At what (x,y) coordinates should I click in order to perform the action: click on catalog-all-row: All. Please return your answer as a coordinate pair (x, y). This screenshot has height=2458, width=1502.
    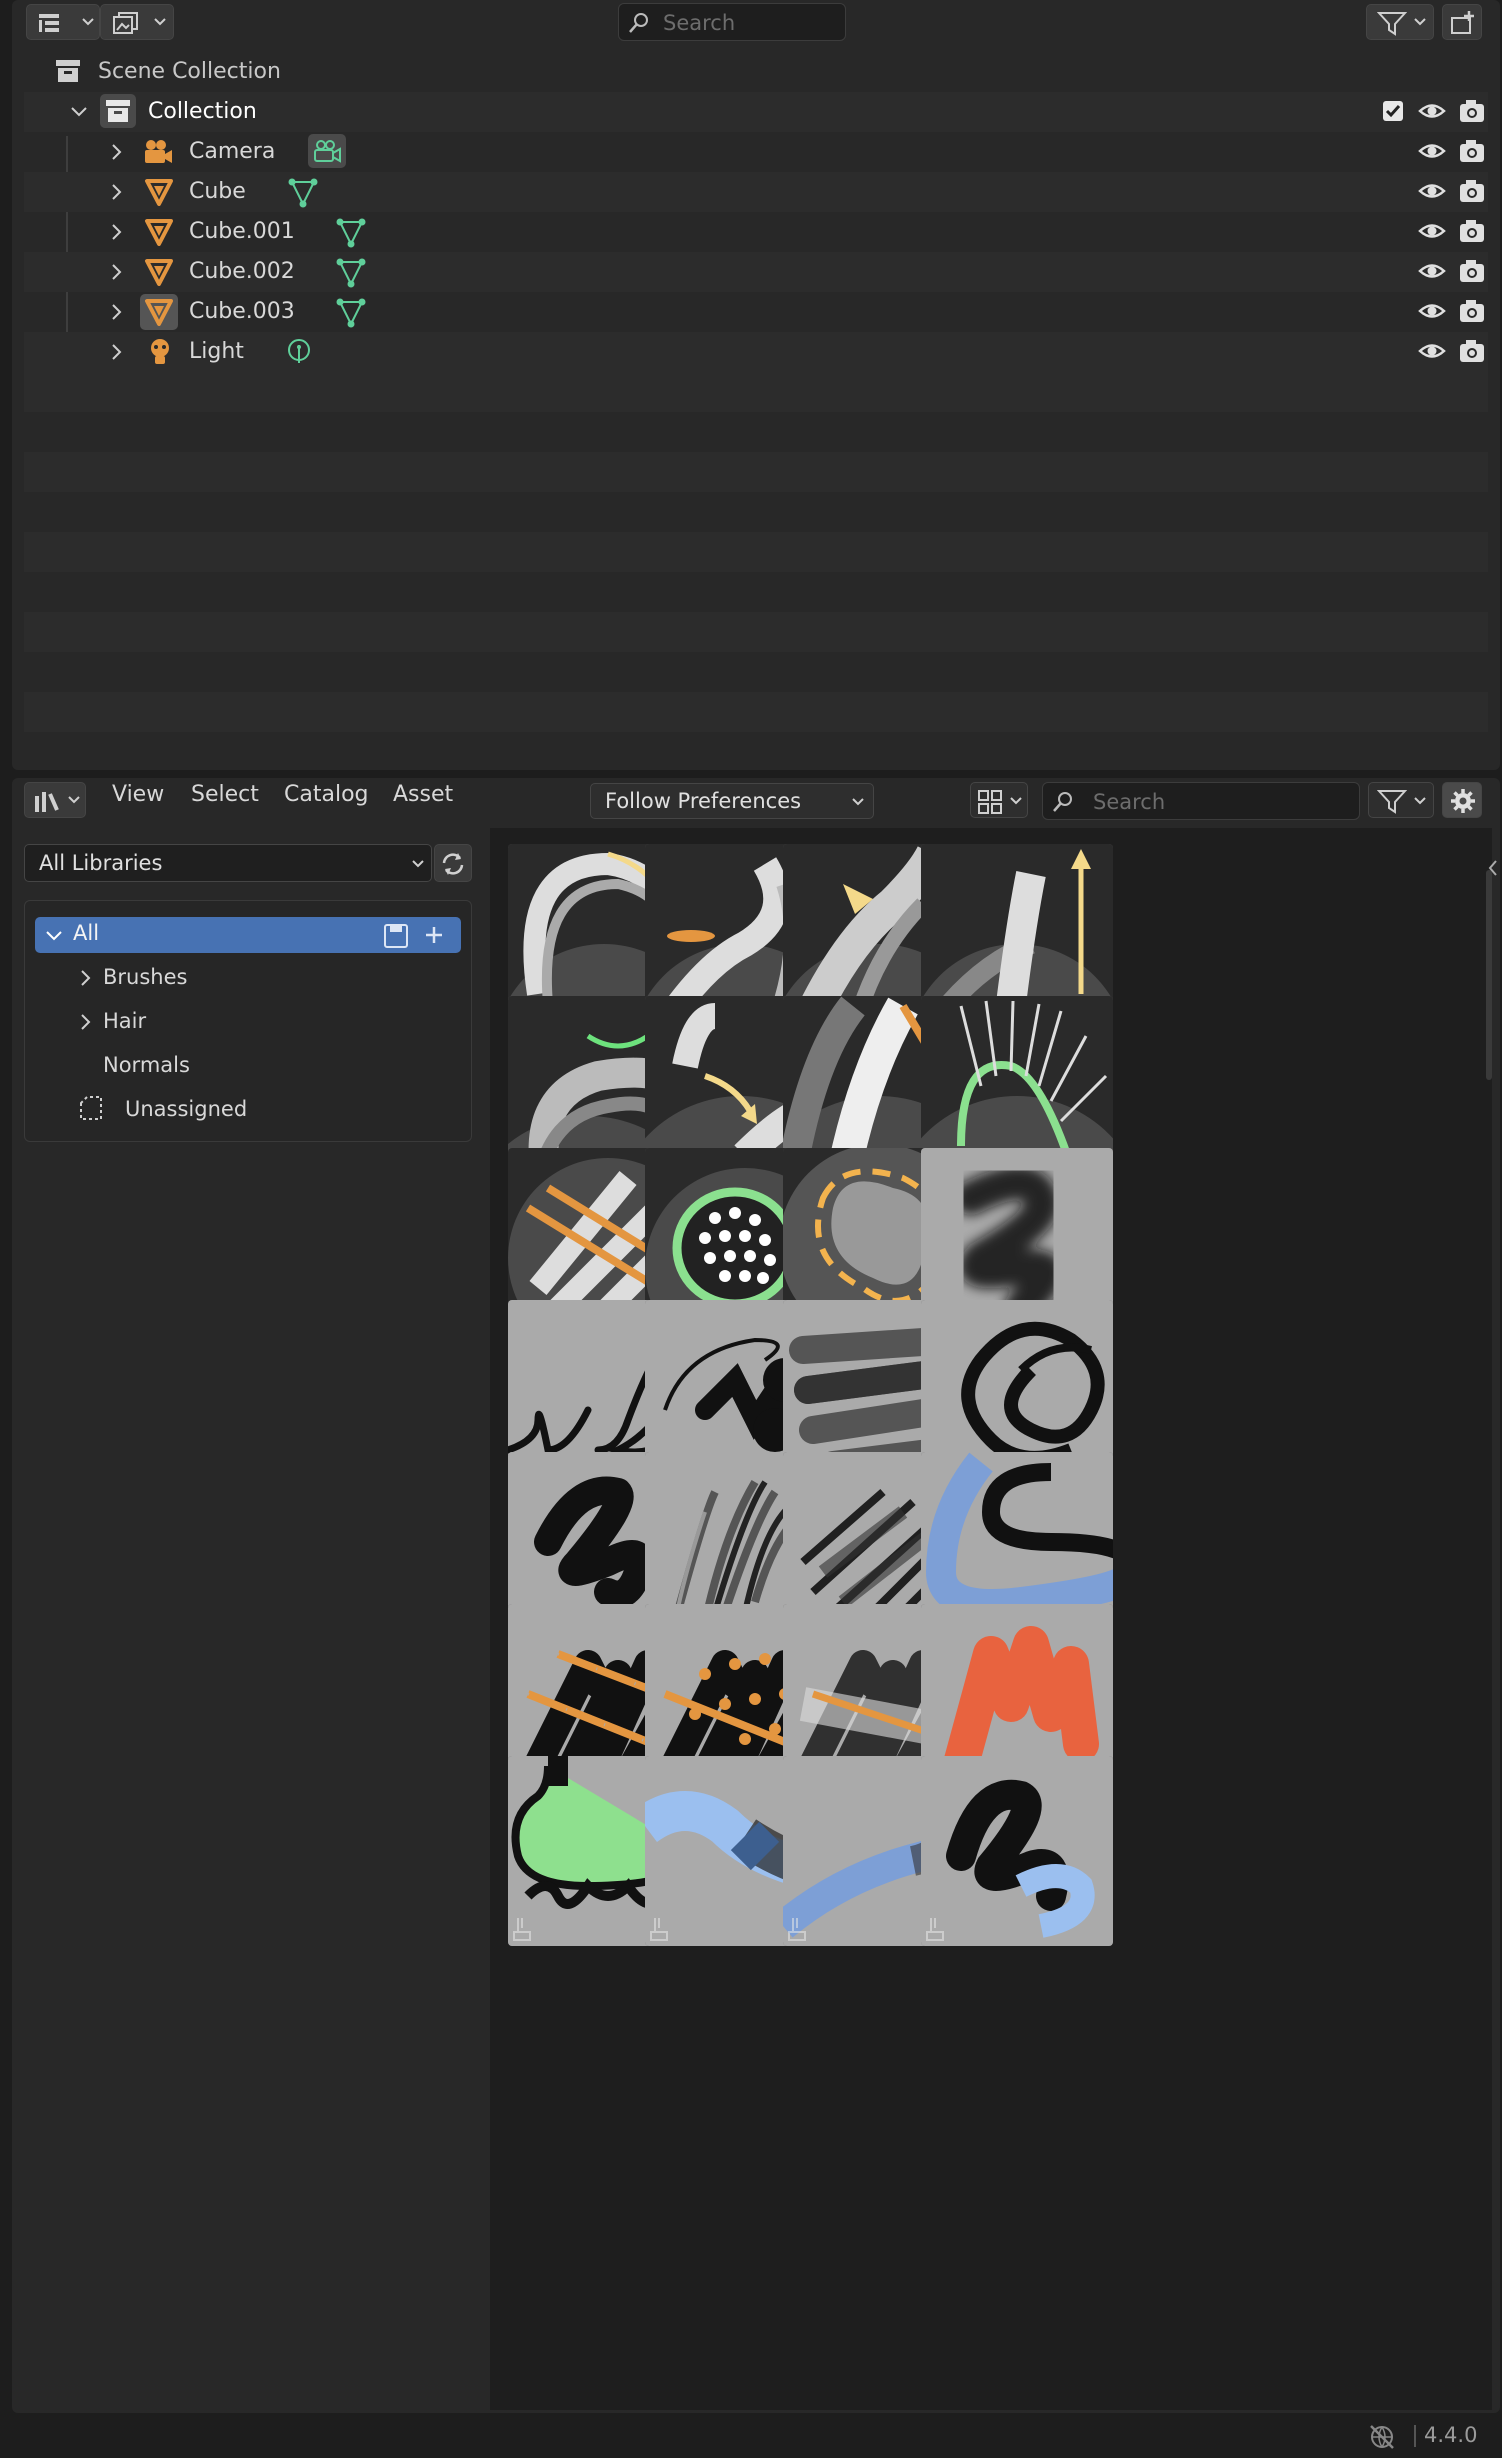
    Looking at the image, I should click on (248, 935).